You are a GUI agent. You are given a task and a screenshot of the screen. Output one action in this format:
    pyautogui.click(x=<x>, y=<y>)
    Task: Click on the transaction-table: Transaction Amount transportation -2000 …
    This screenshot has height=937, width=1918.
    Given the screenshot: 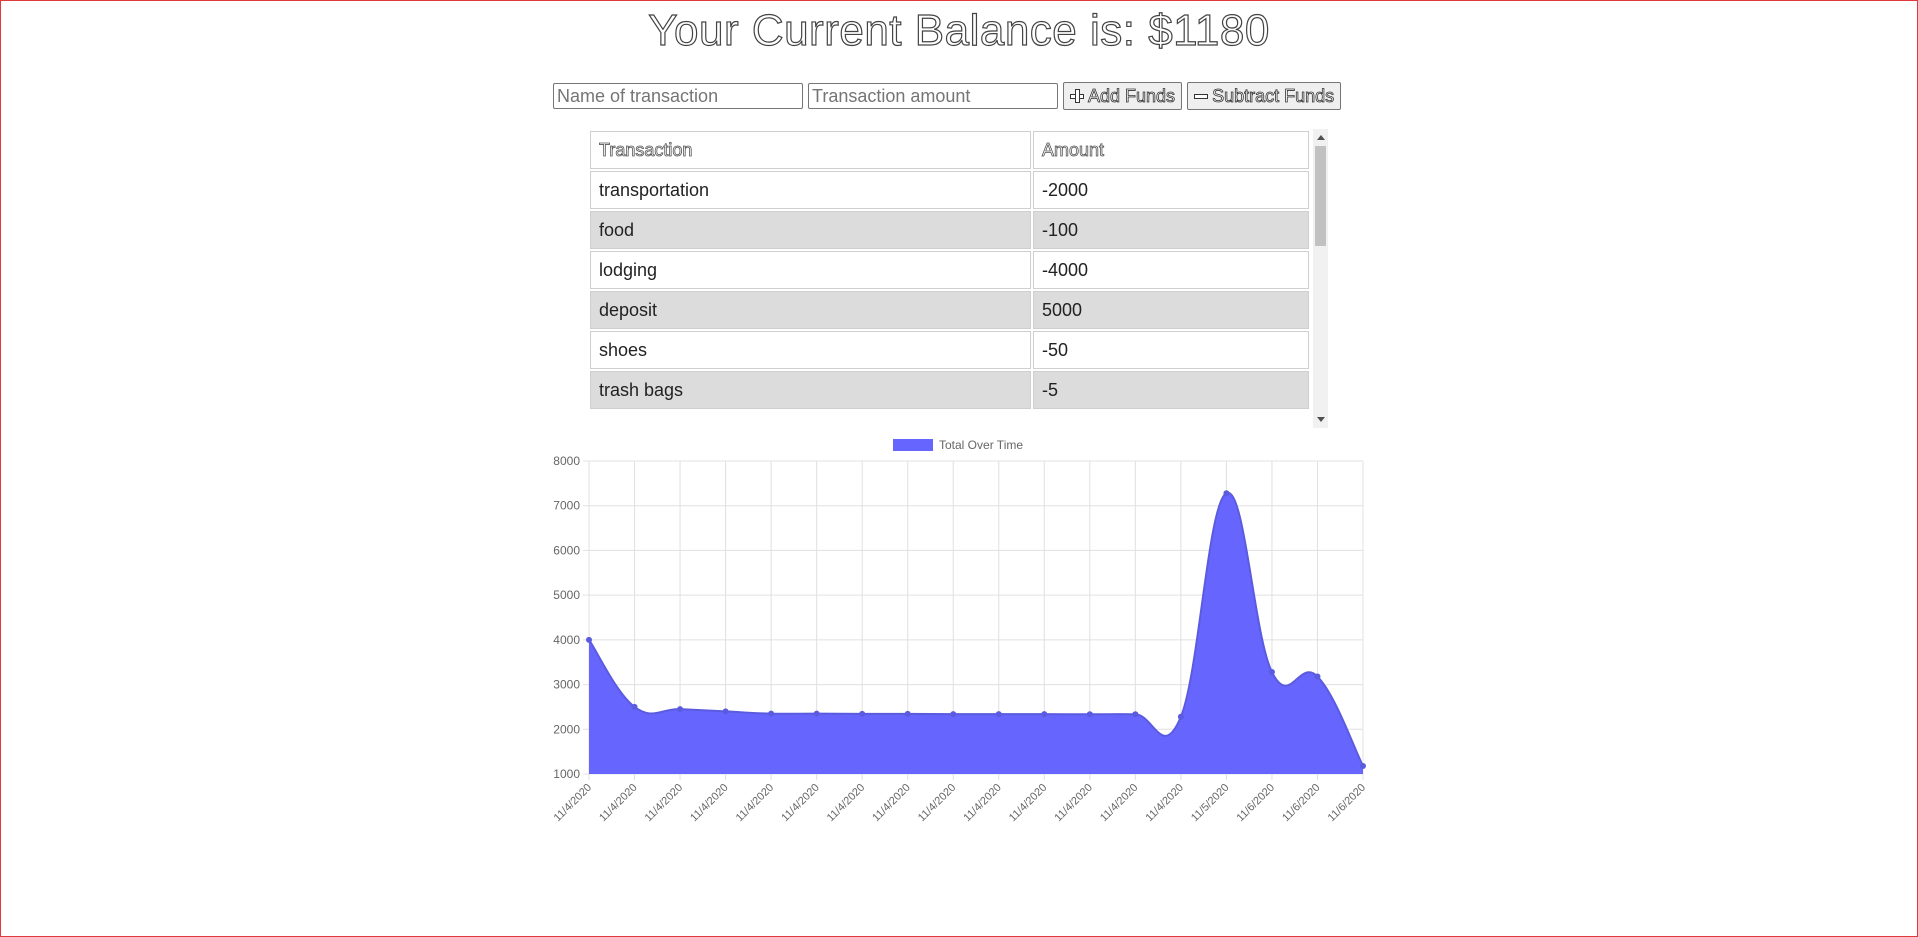 What is the action you would take?
    pyautogui.click(x=949, y=270)
    